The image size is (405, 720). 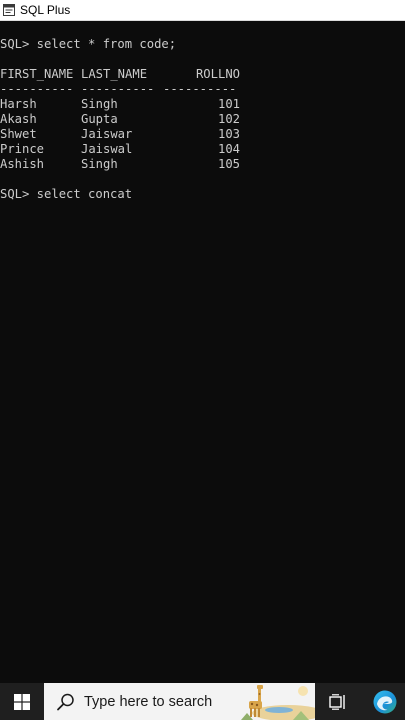 What do you see at coordinates (18, 119) in the screenshot?
I see `cell-first-name: Akash` at bounding box center [18, 119].